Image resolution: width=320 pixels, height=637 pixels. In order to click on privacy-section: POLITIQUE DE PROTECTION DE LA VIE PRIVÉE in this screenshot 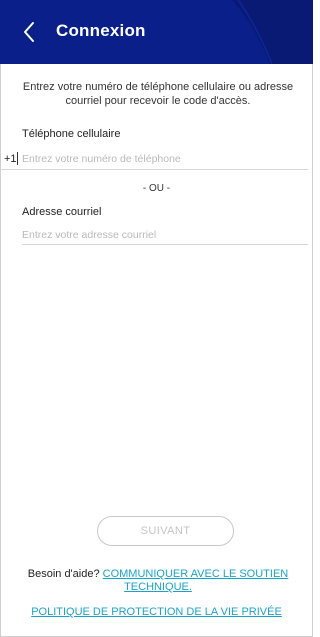, I will do `click(156, 612)`.